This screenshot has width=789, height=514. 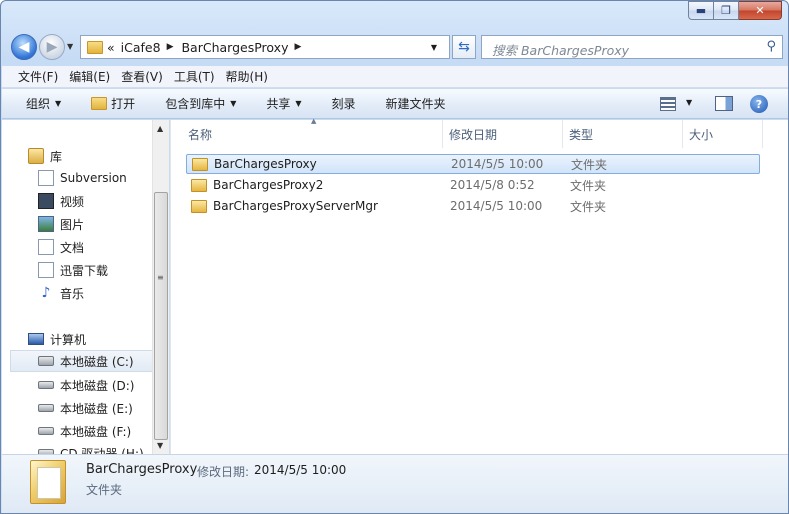 I want to click on scroll-thumb, so click(x=161, y=316).